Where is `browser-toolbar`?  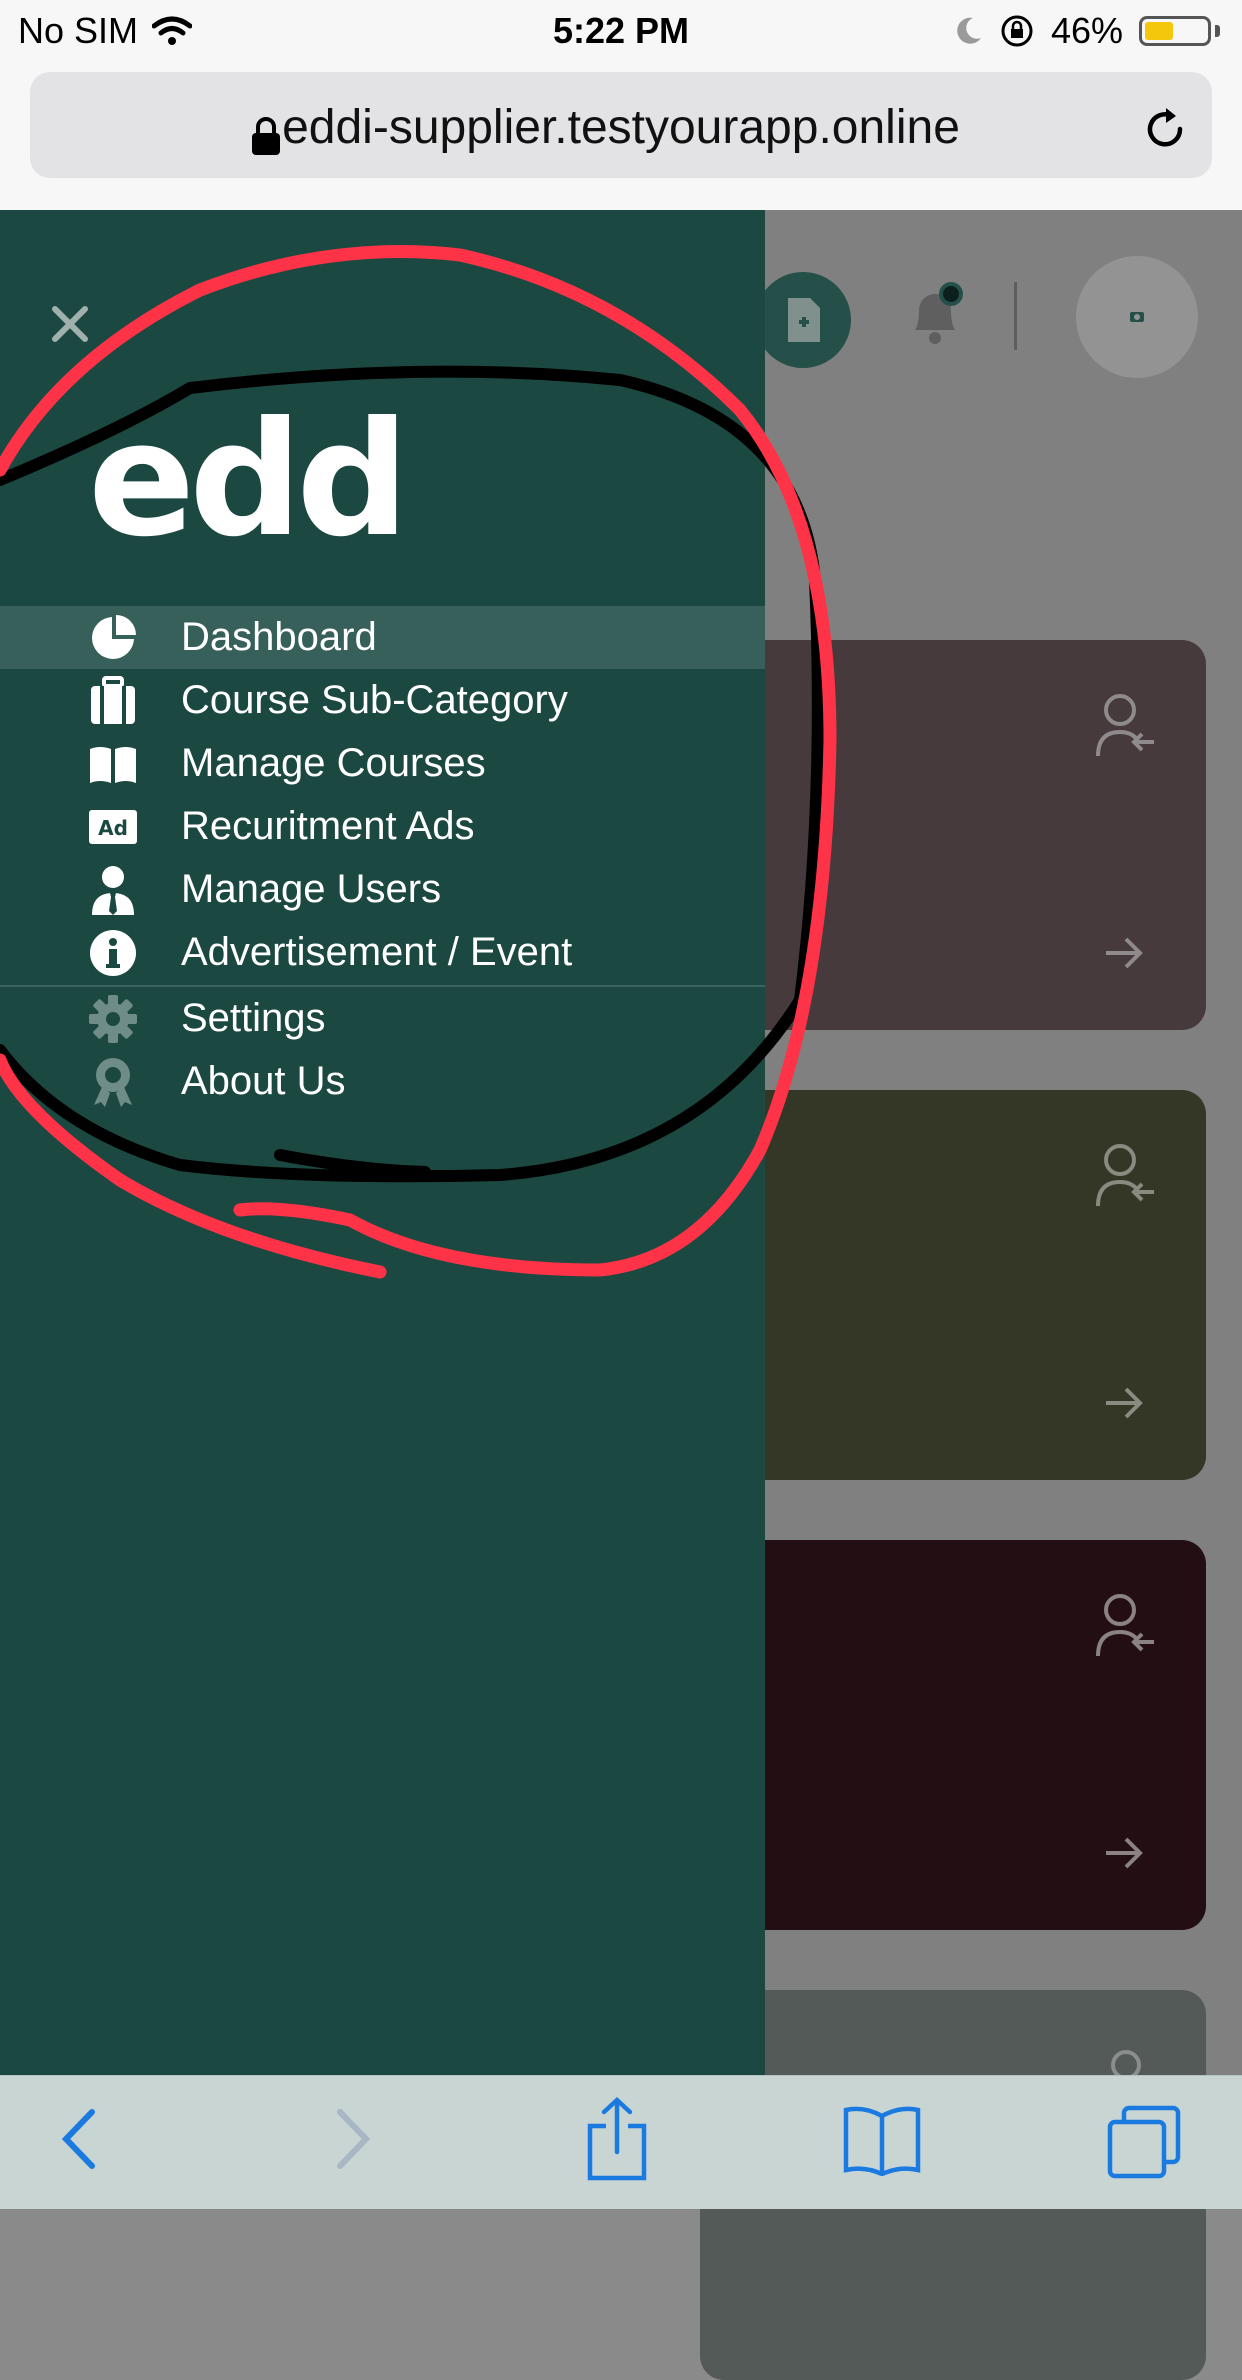
browser-toolbar is located at coordinates (621, 2142).